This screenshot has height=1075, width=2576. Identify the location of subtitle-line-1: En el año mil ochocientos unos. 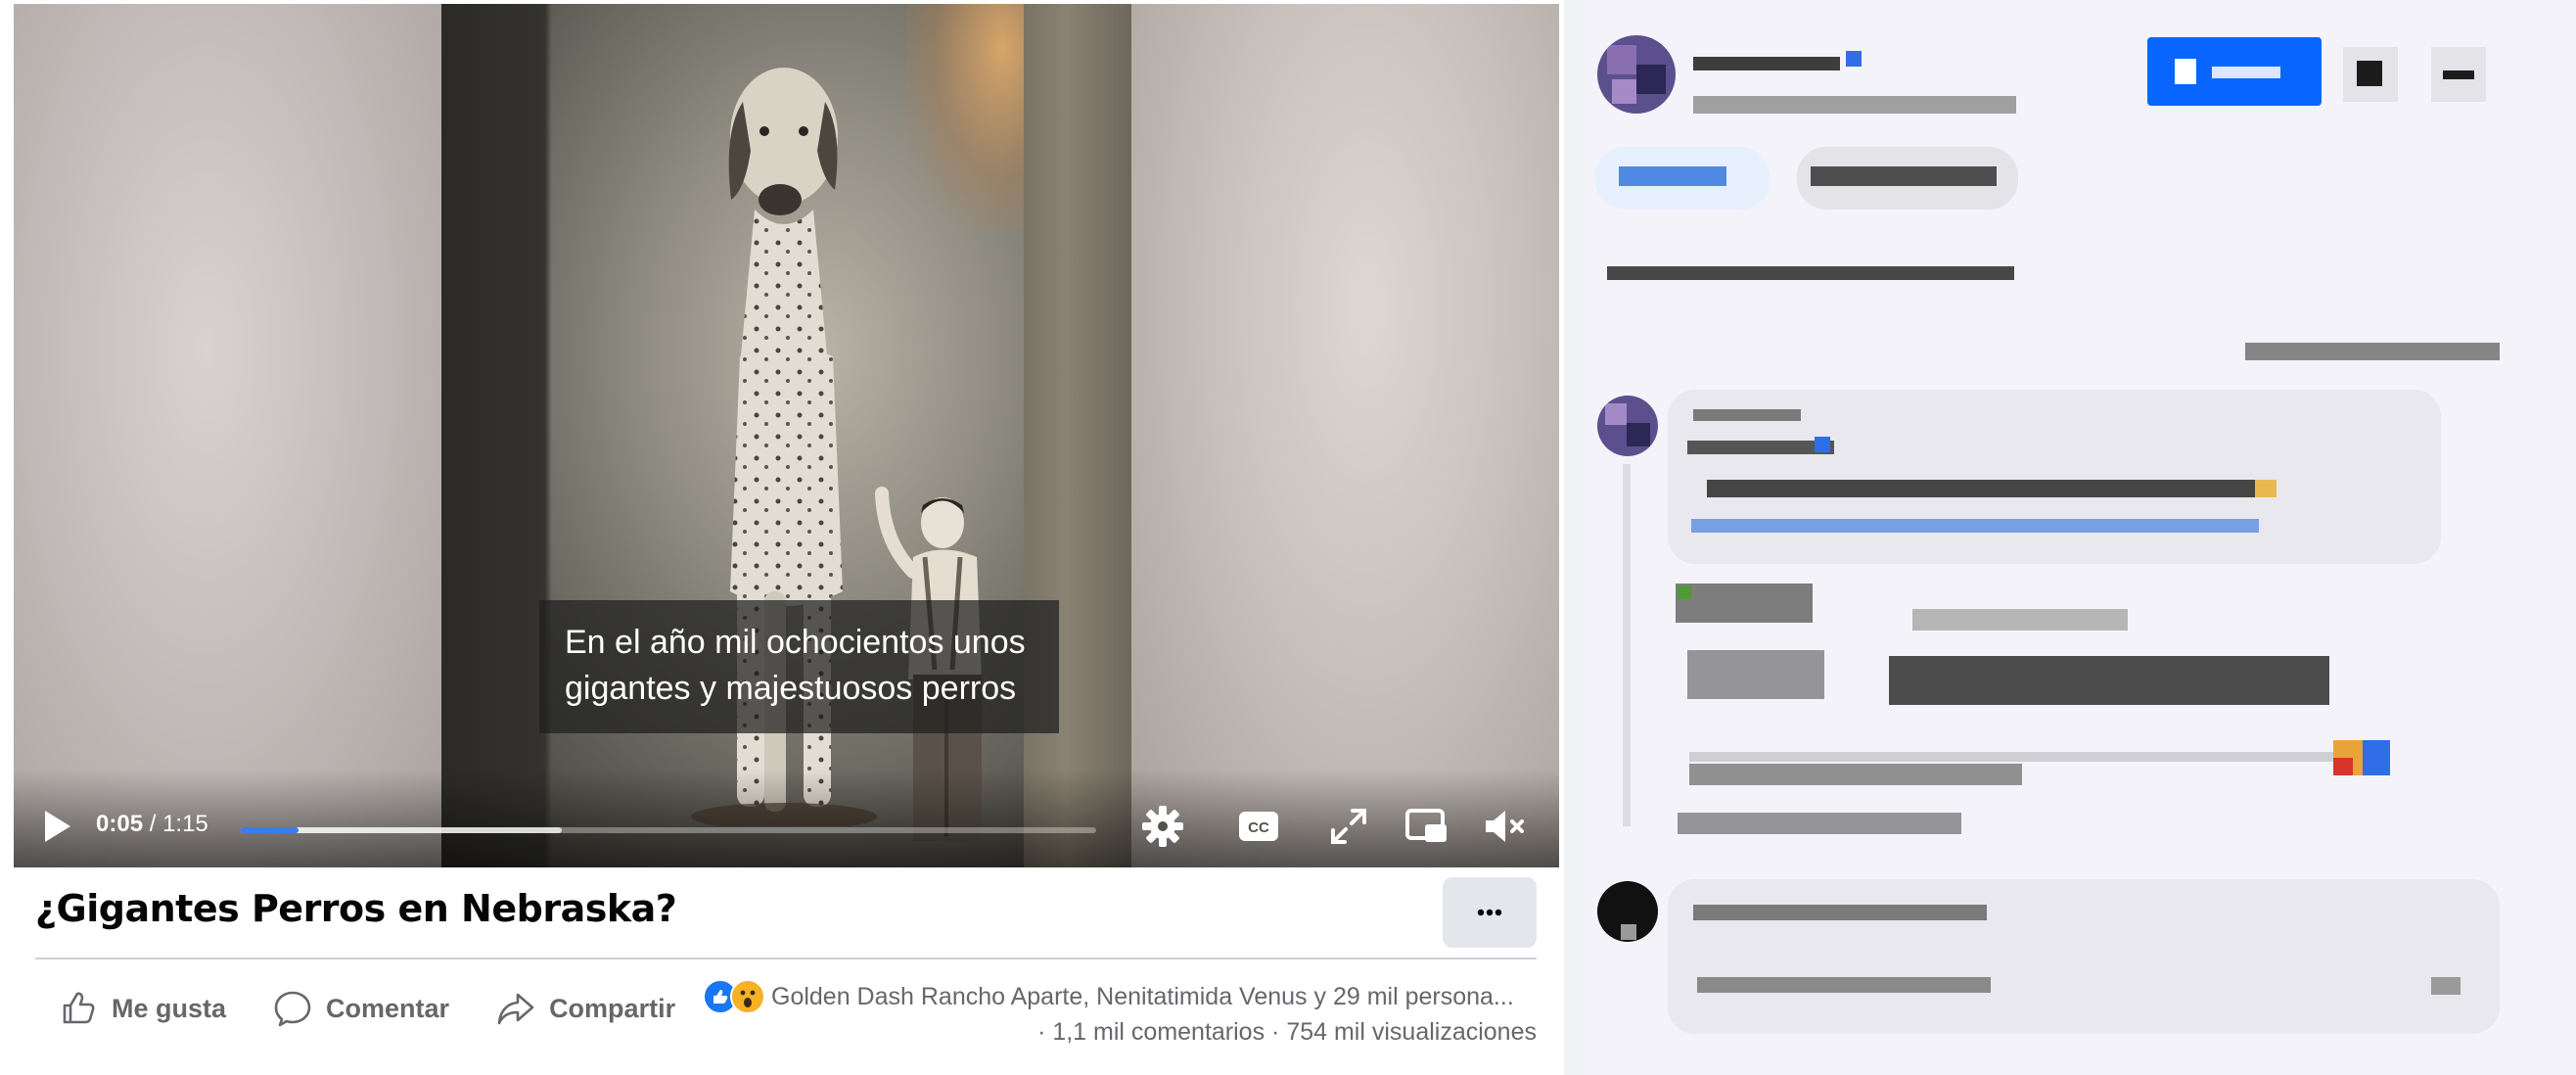
(795, 643).